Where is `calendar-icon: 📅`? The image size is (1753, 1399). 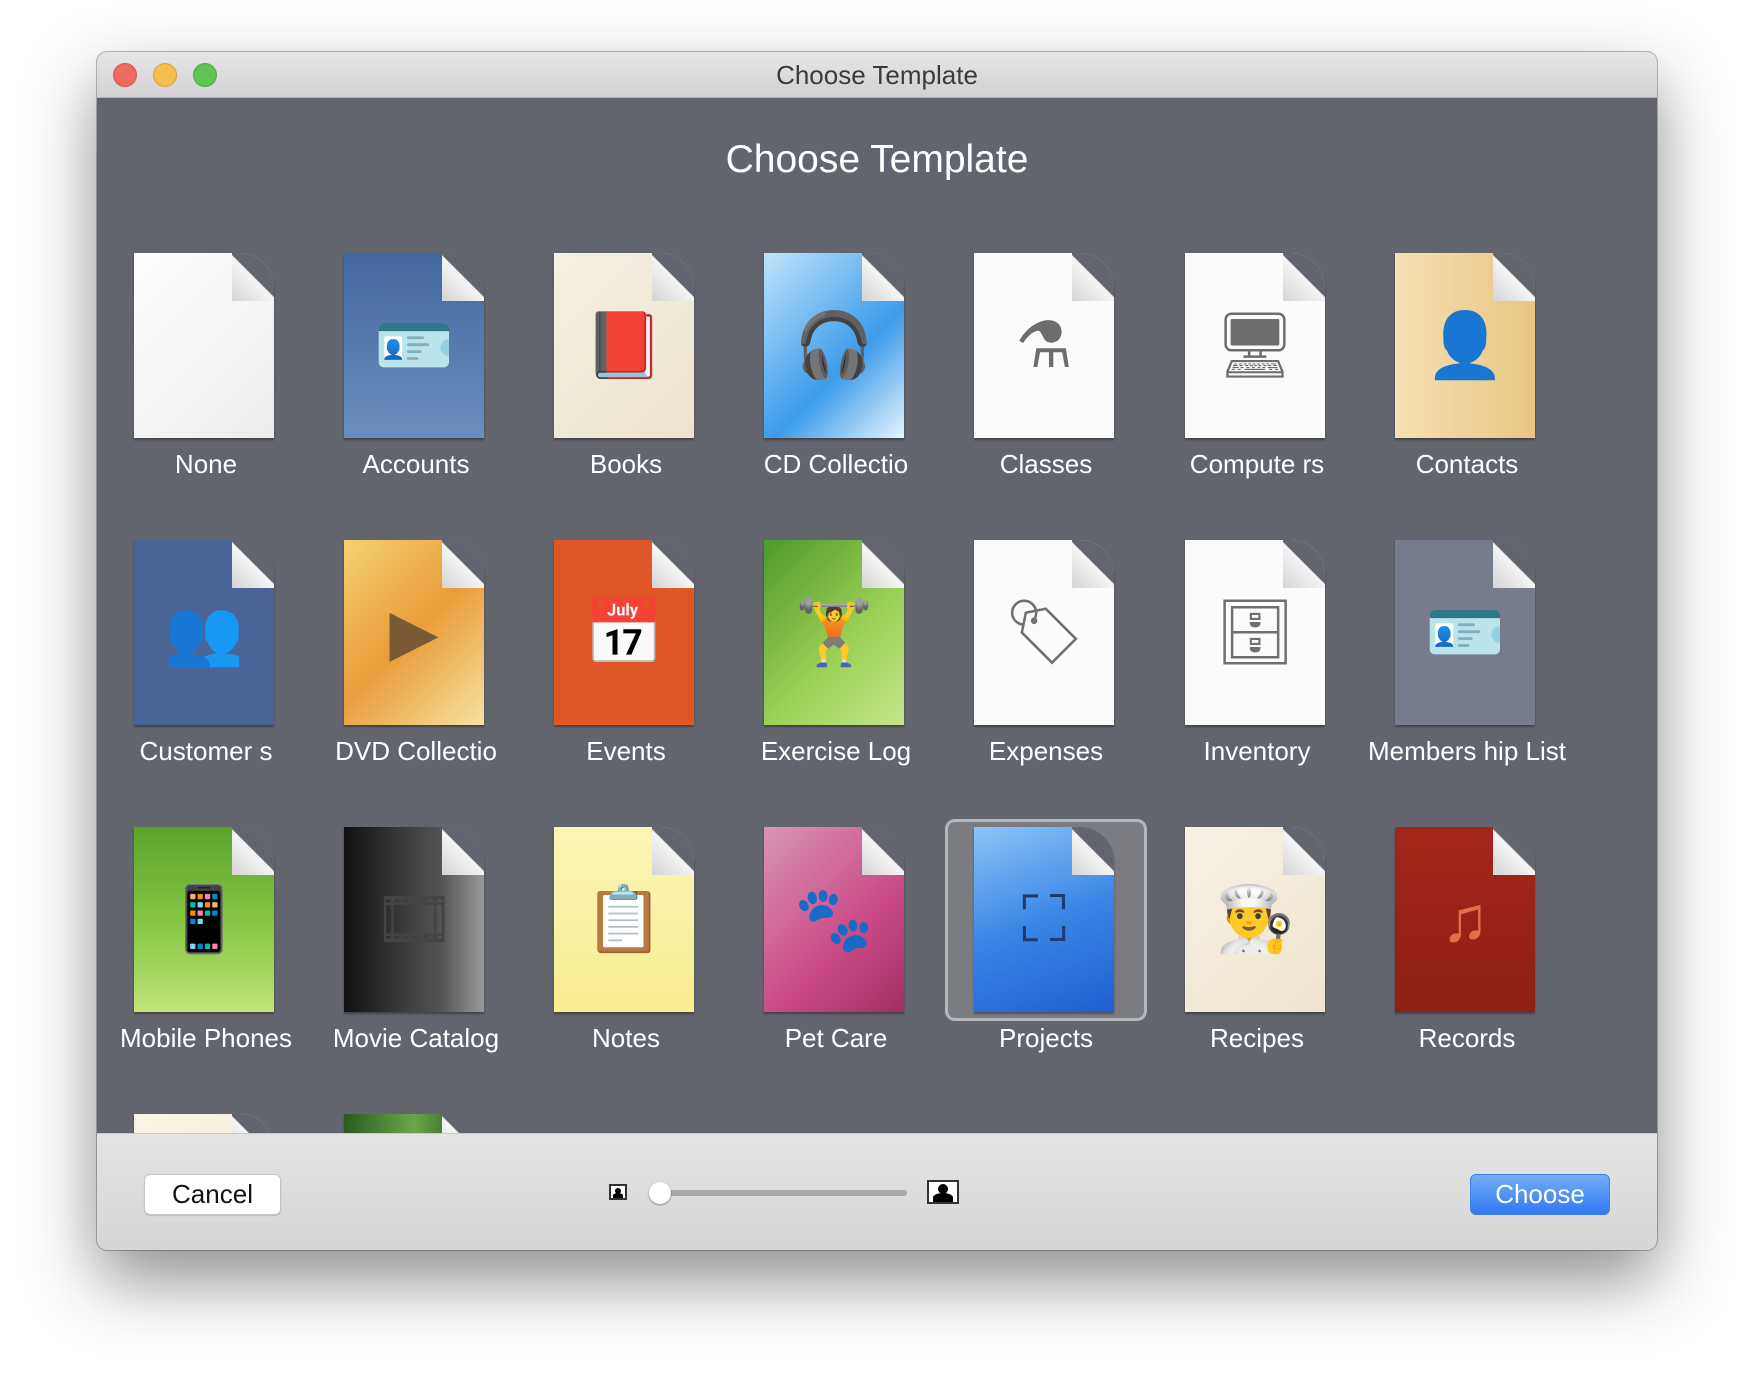
calendar-icon: 📅 is located at coordinates (624, 632).